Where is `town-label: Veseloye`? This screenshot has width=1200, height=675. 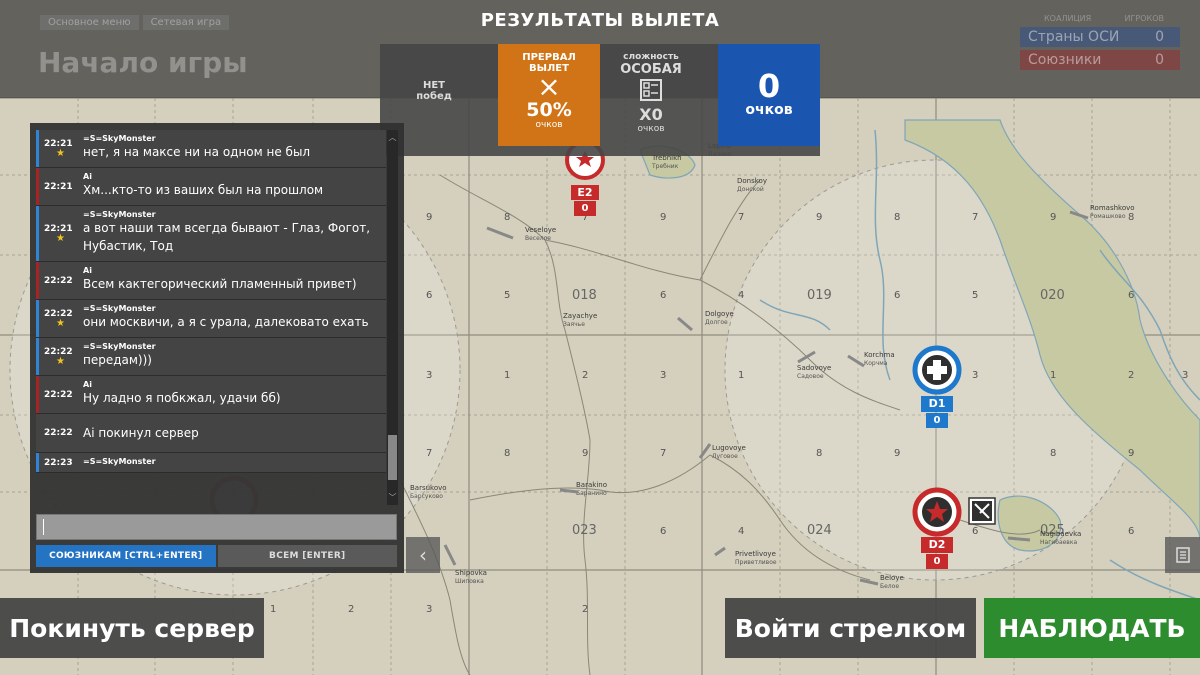 town-label: Veseloye is located at coordinates (540, 230).